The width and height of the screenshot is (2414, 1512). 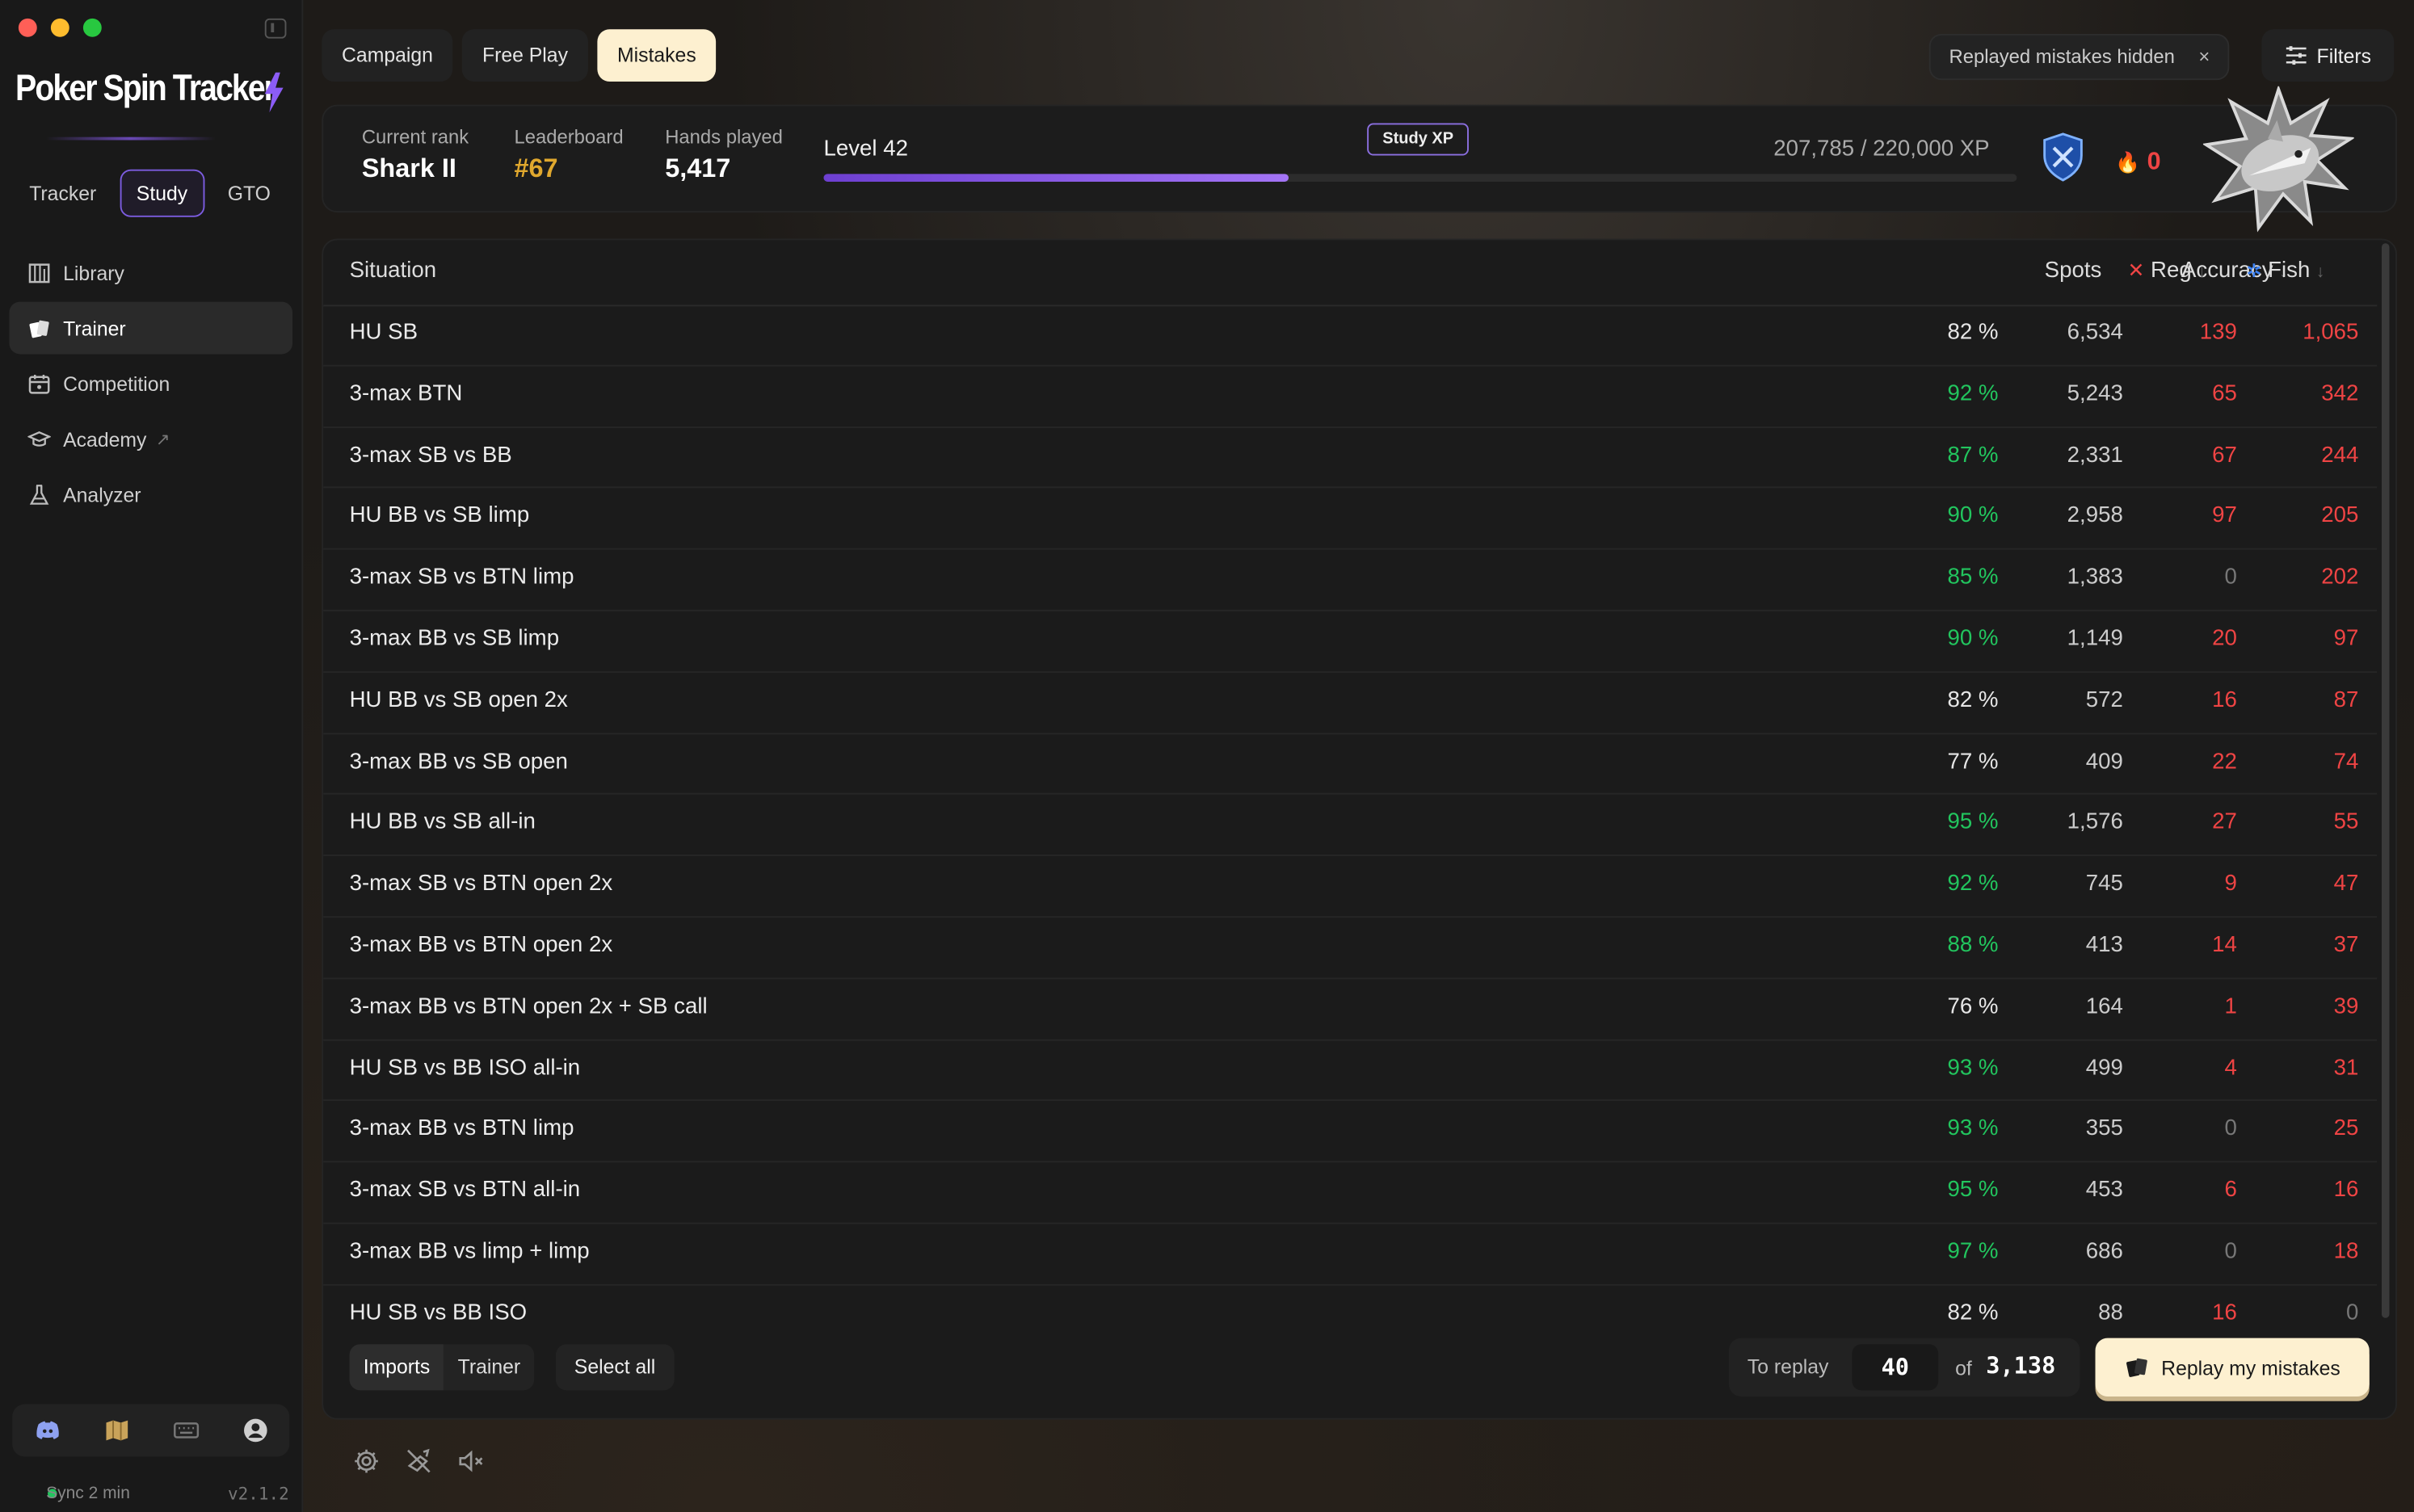 What do you see at coordinates (2346, 1006) in the screenshot?
I see `fish-cell: 39` at bounding box center [2346, 1006].